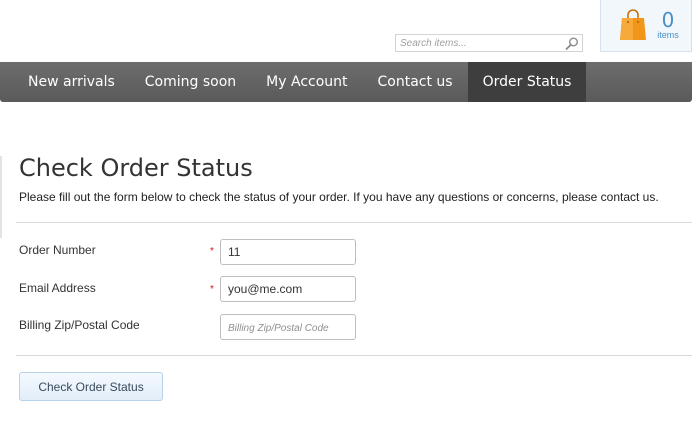  Describe the element at coordinates (633, 24) in the screenshot. I see `shopping-bag-icon` at that location.